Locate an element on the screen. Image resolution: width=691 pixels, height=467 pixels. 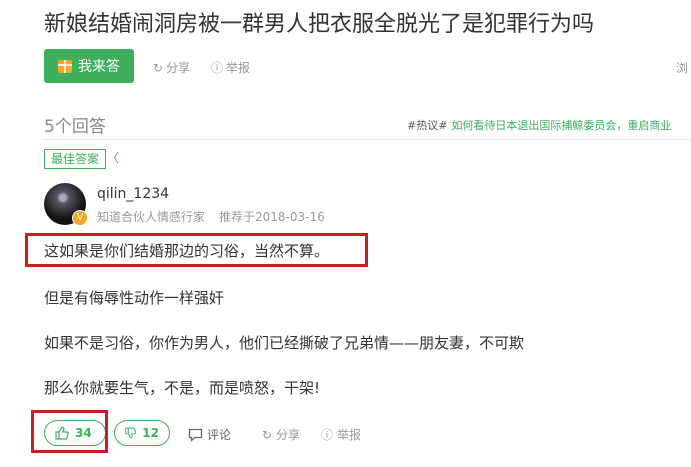
report-label: 举报 is located at coordinates (238, 68).